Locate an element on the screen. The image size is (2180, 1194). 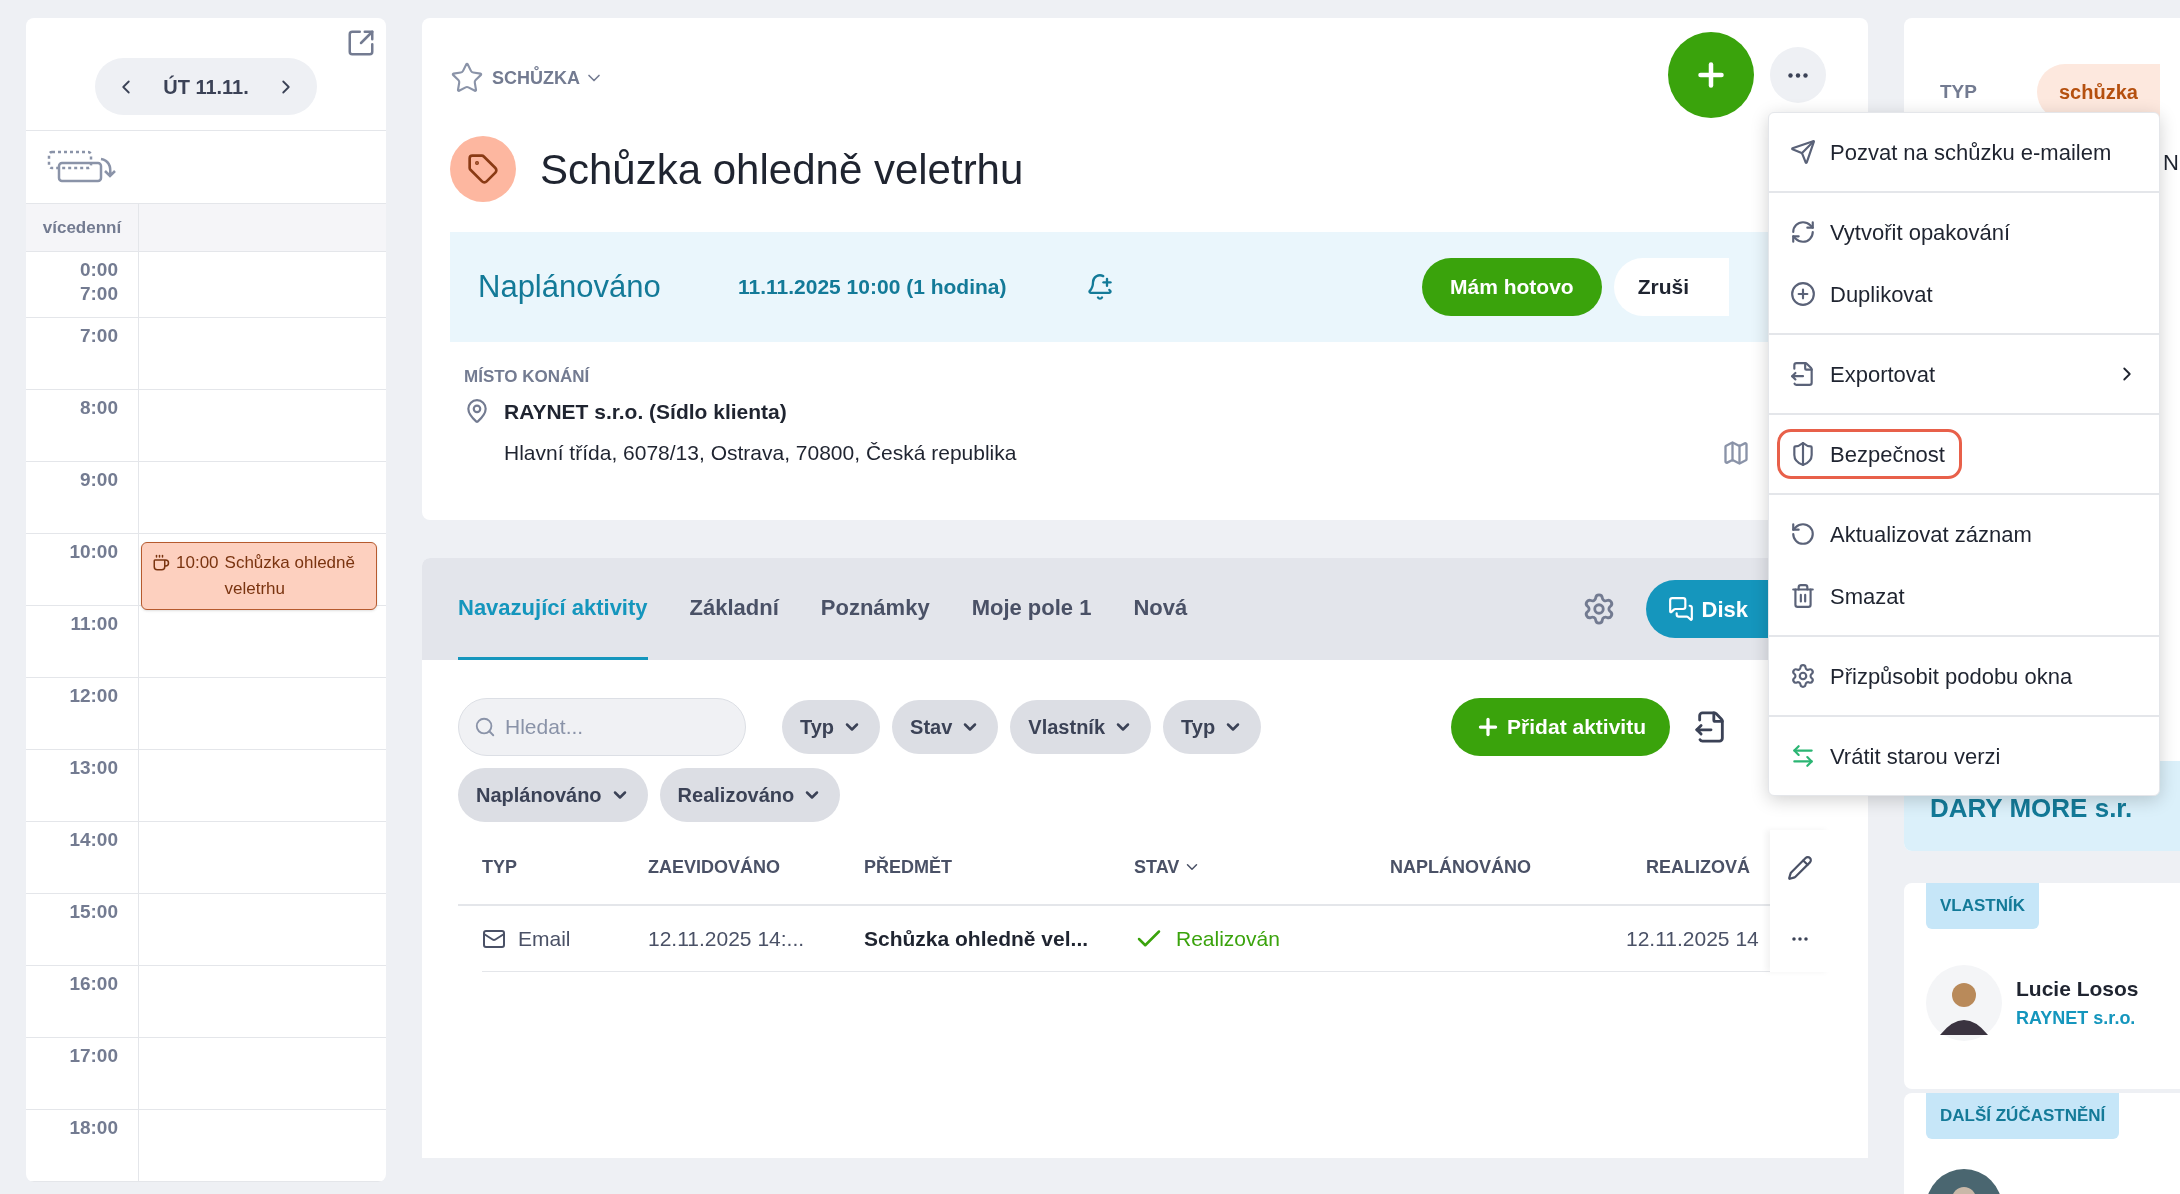
event-title: Schůzka ohledně veletrhu is located at coordinates (290, 576).